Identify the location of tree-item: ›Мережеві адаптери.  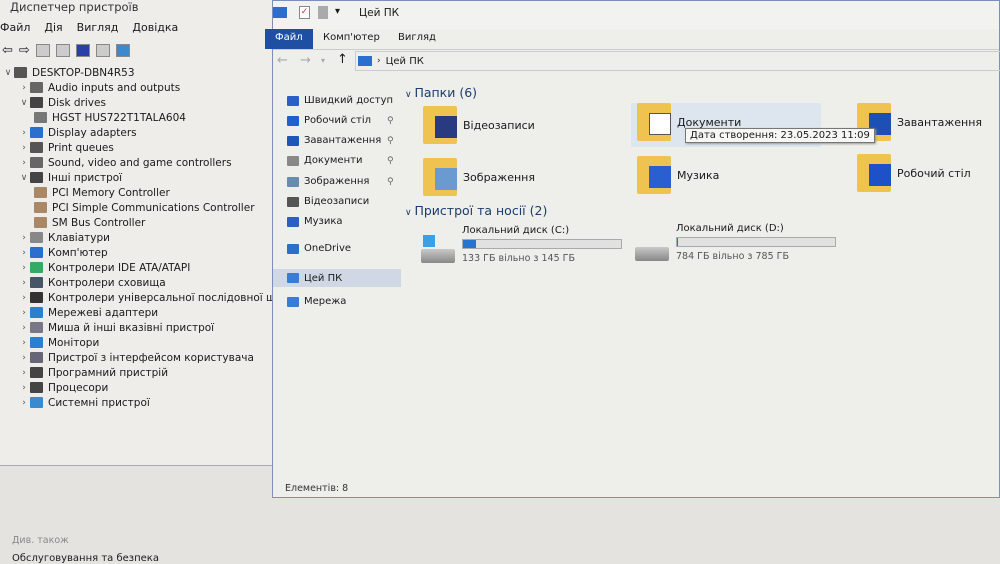
(88, 312).